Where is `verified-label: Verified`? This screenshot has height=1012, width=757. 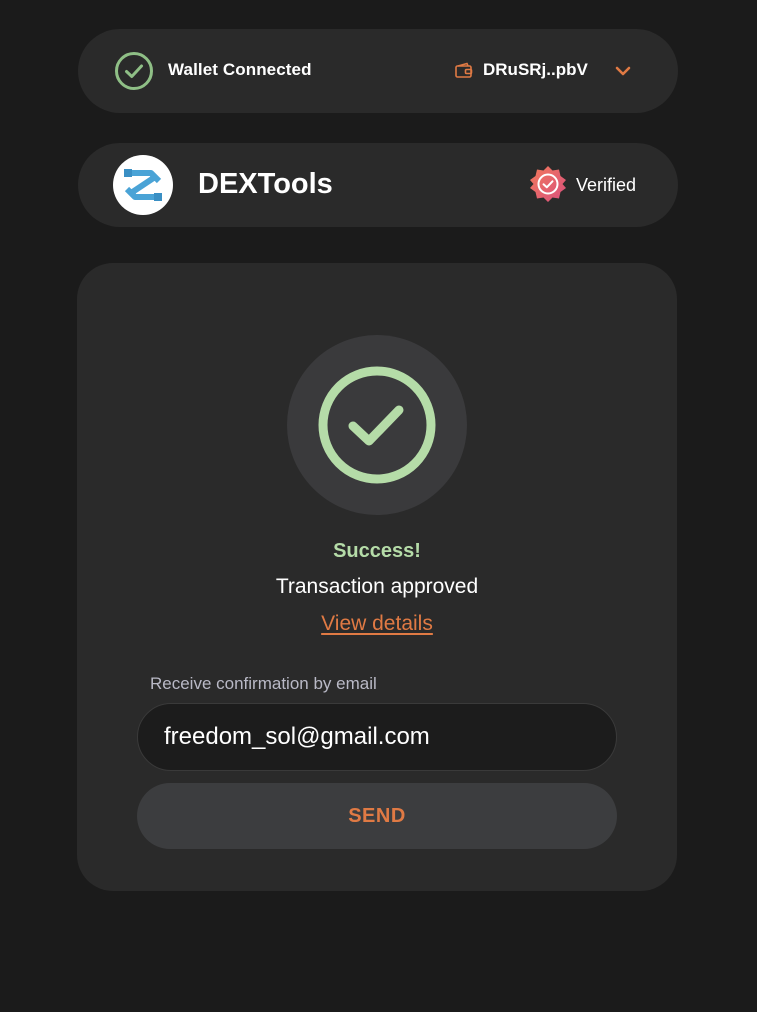
verified-label: Verified is located at coordinates (606, 185).